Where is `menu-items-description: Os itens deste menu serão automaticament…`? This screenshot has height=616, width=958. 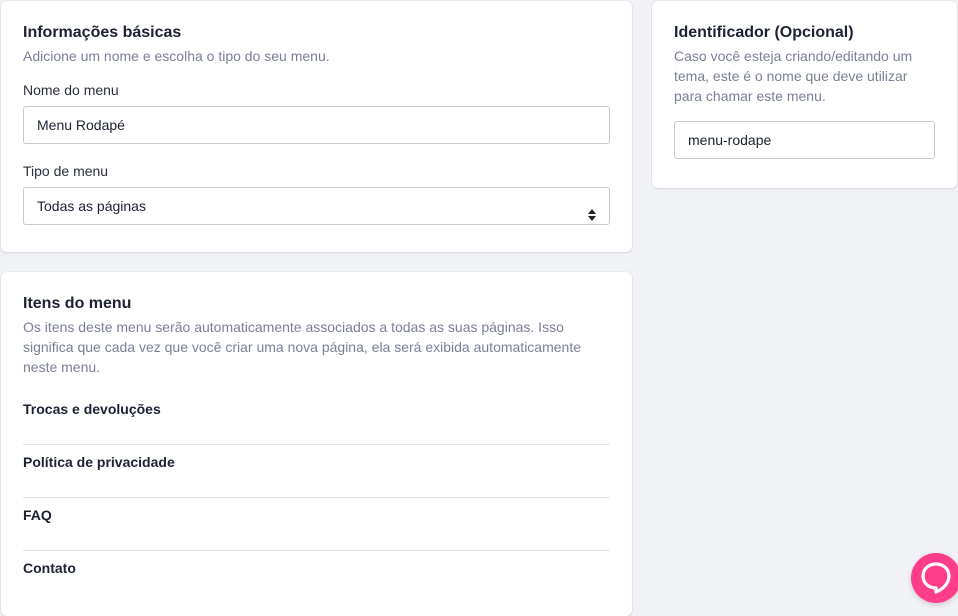
menu-items-description: Os itens deste menu serão automaticament… is located at coordinates (302, 347).